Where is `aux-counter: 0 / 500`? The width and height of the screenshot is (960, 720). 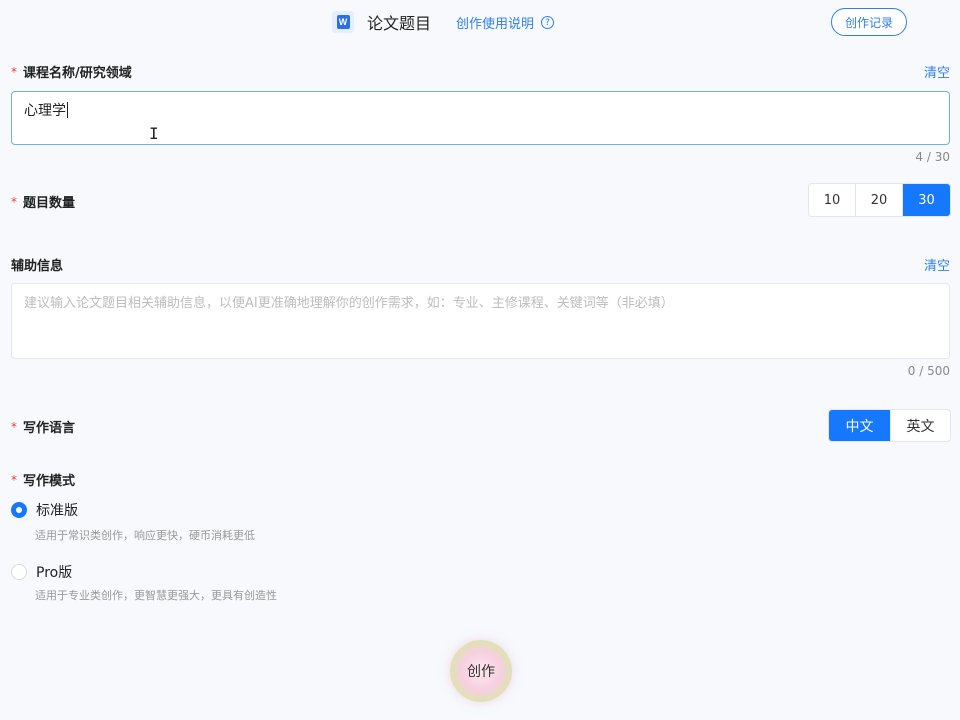
aux-counter: 0 / 500 is located at coordinates (928, 371).